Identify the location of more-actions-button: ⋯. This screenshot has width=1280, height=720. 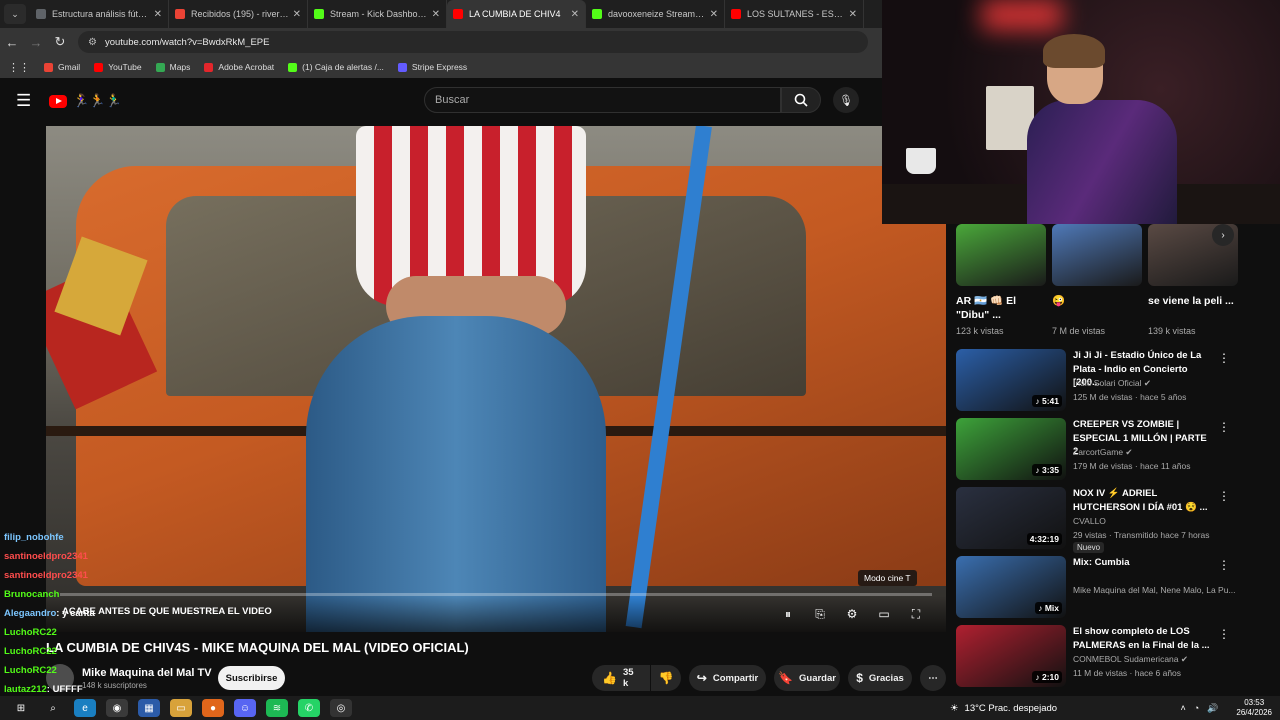
(933, 678).